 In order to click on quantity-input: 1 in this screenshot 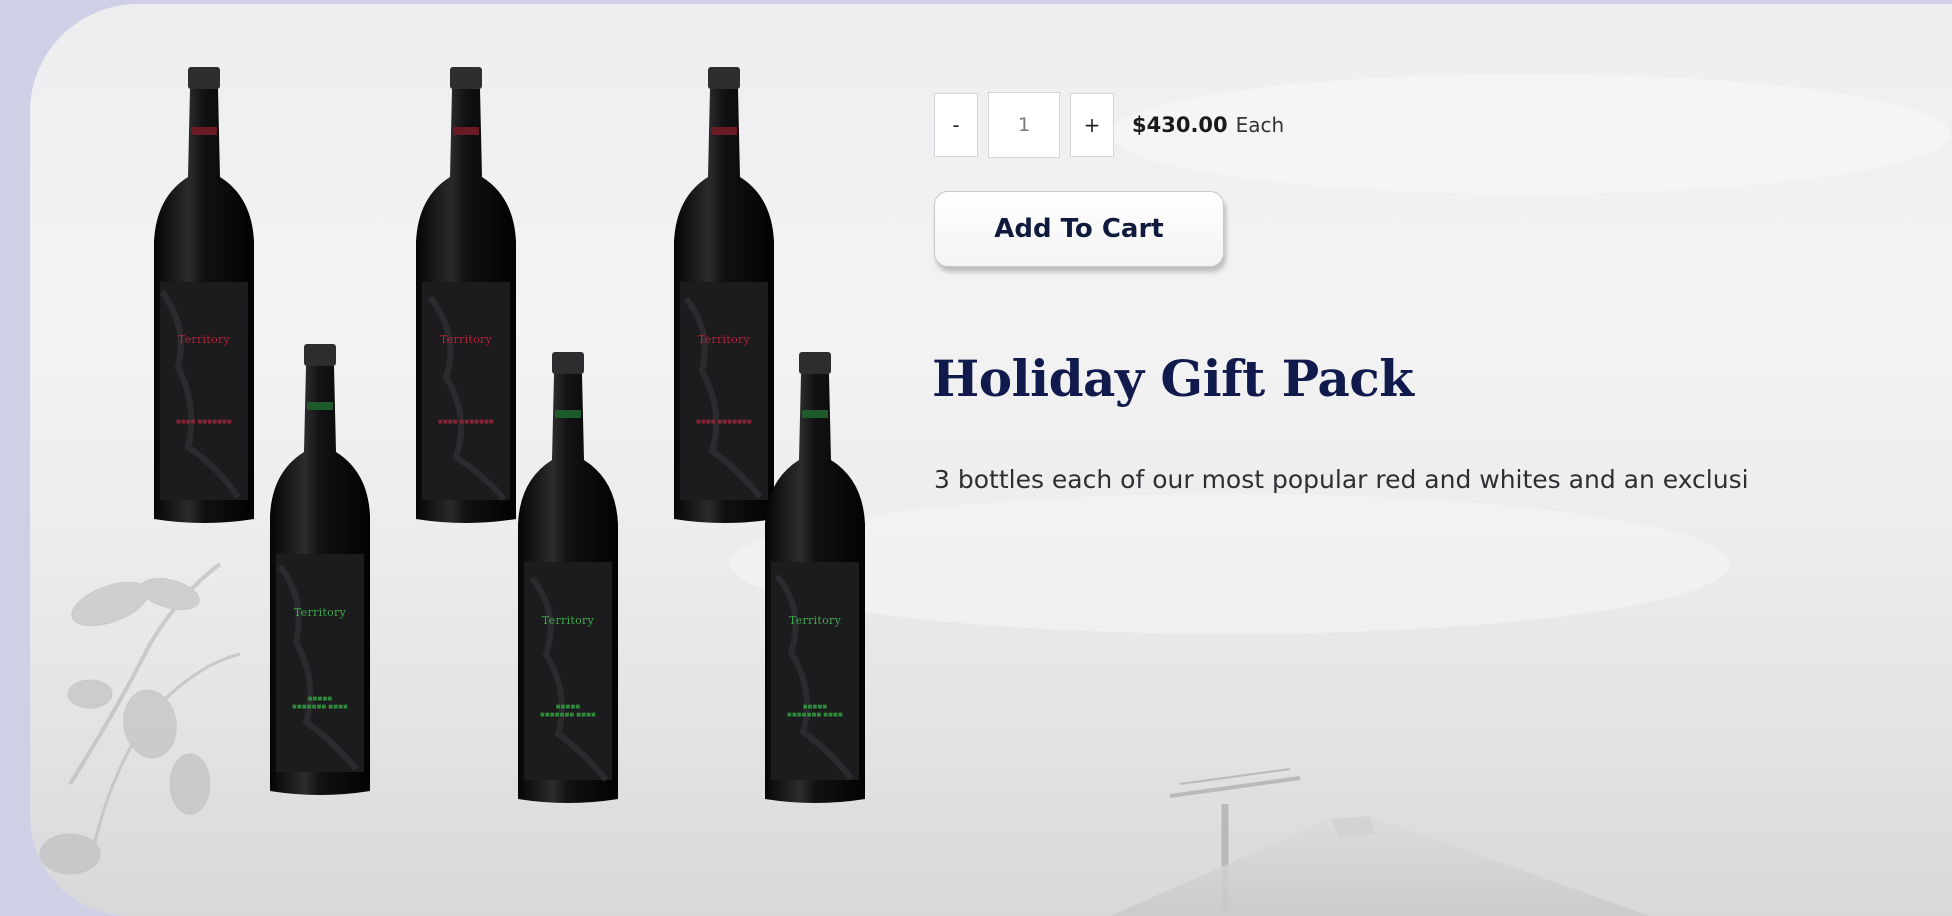, I will do `click(1024, 125)`.